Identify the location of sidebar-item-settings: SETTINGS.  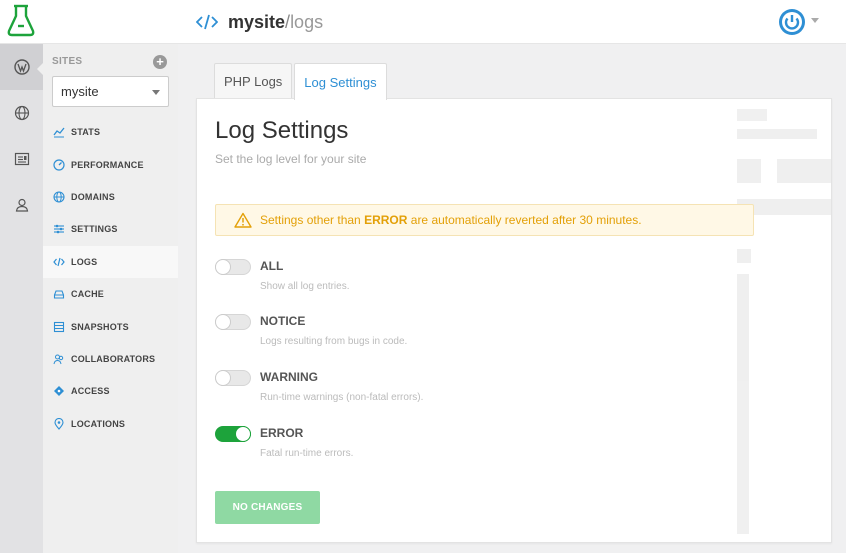
(110, 229).